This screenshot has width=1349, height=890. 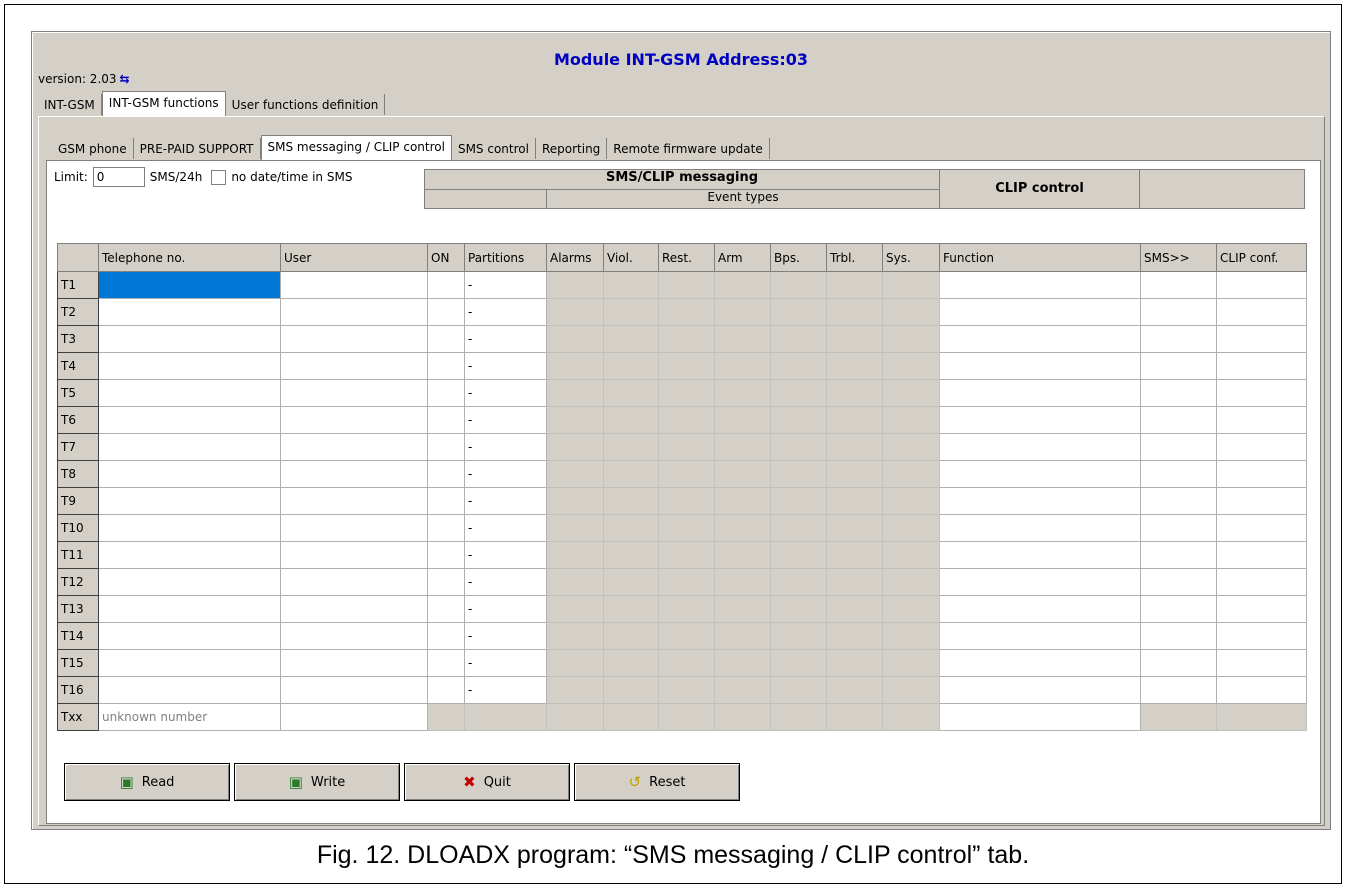 I want to click on write-button: ▣ Write, so click(x=317, y=782).